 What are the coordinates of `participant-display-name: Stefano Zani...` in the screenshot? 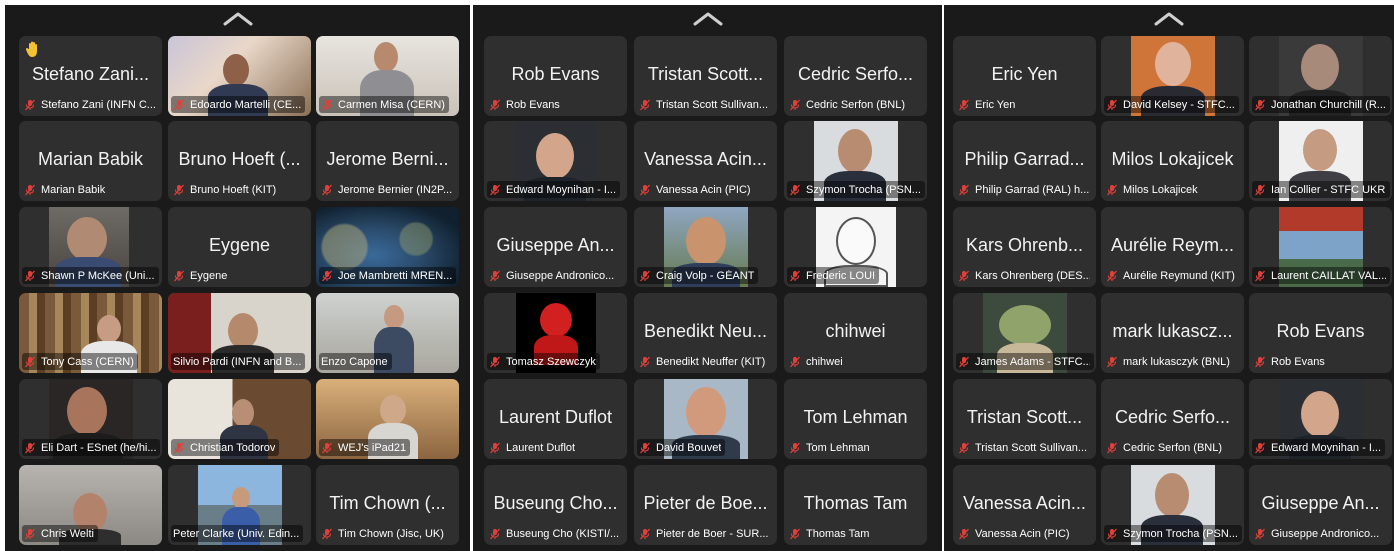 It's located at (90, 74).